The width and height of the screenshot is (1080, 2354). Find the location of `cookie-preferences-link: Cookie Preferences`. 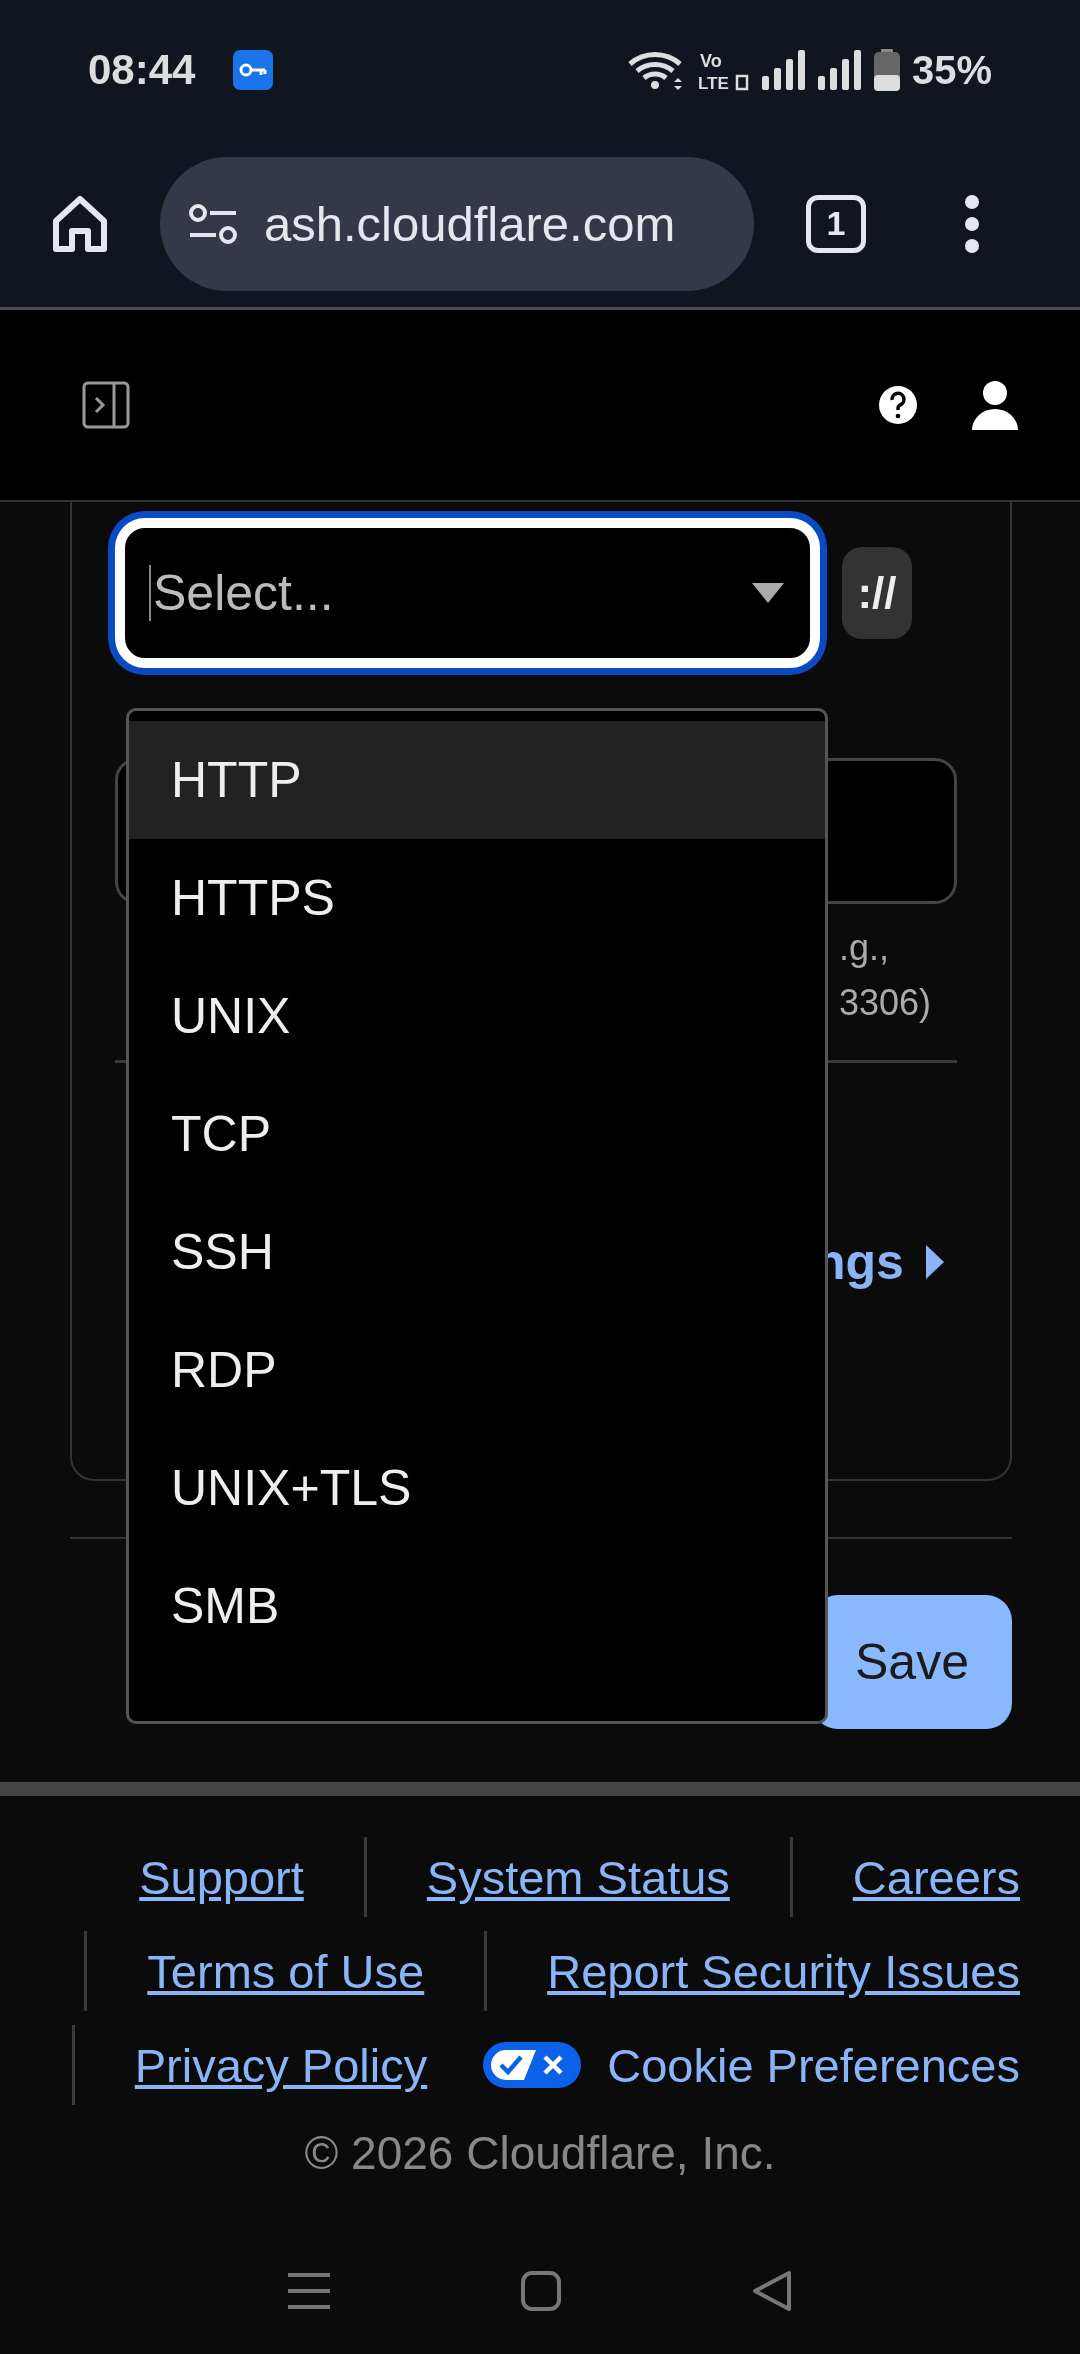

cookie-preferences-link: Cookie Preferences is located at coordinates (813, 2065).